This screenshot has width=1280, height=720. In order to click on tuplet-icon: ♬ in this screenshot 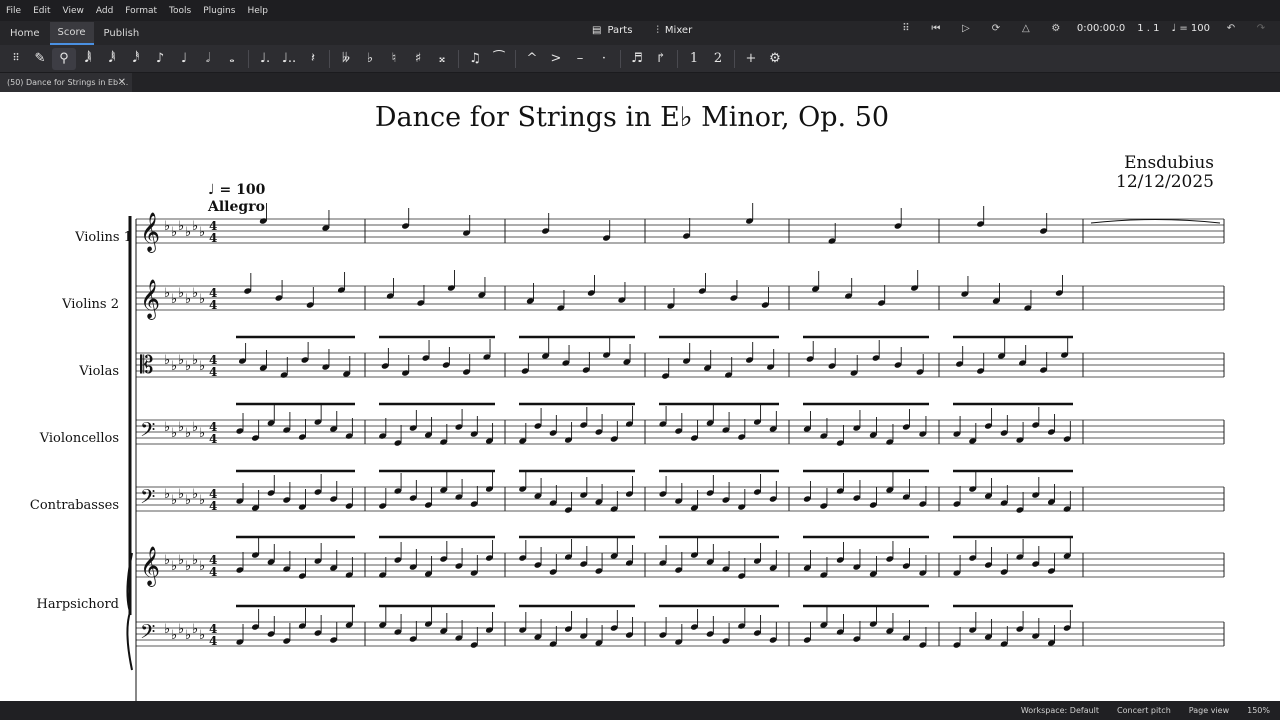, I will do `click(637, 59)`.